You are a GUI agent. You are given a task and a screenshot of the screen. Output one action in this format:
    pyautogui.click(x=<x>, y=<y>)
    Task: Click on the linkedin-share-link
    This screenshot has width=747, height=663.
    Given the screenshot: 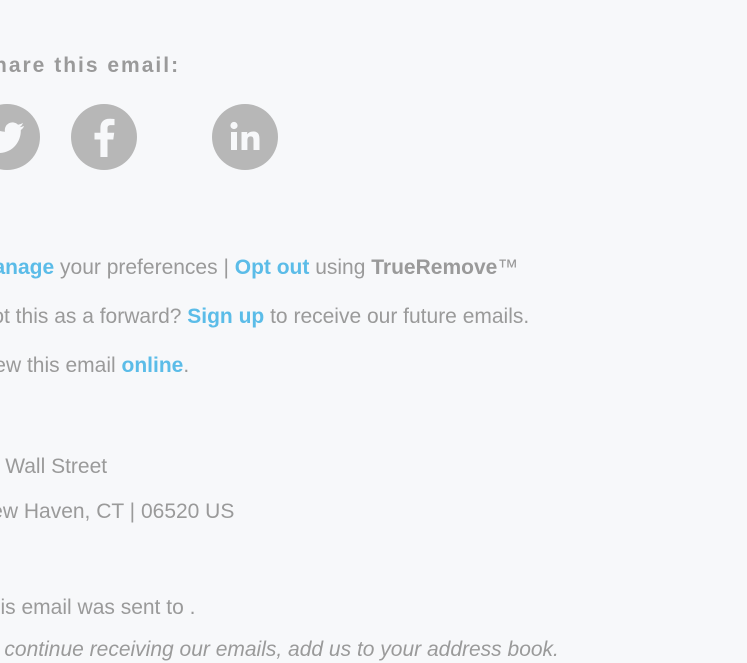 What is the action you would take?
    pyautogui.click(x=245, y=137)
    